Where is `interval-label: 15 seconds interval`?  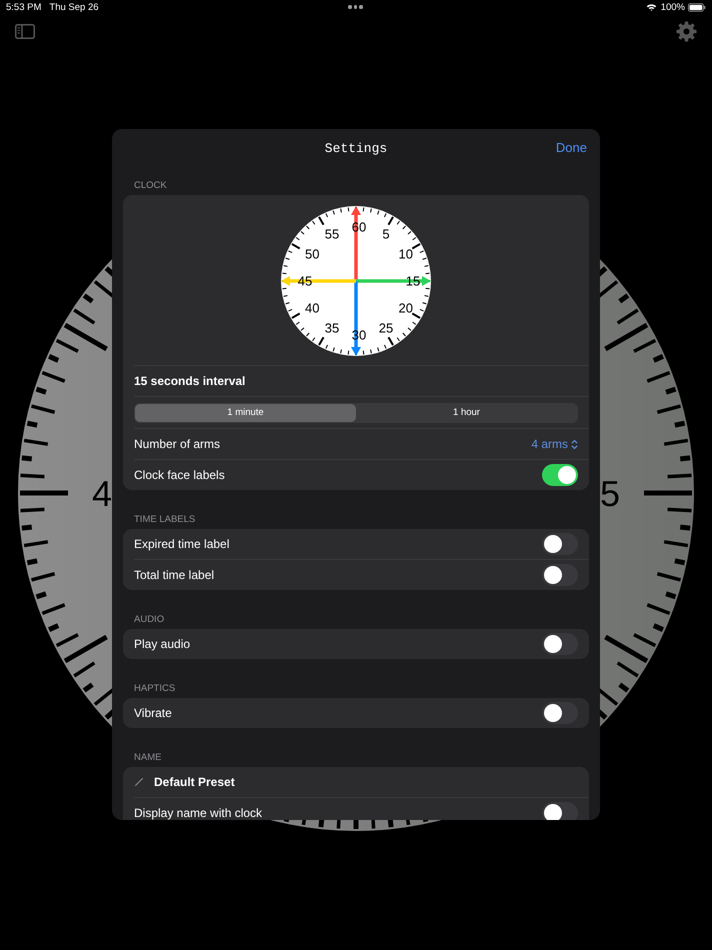
interval-label: 15 seconds interval is located at coordinates (190, 381).